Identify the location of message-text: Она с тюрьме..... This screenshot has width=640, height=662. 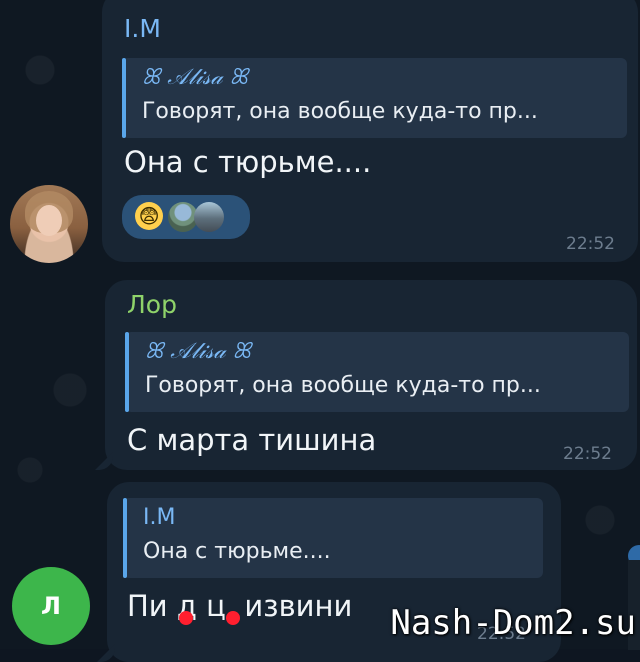
(248, 162).